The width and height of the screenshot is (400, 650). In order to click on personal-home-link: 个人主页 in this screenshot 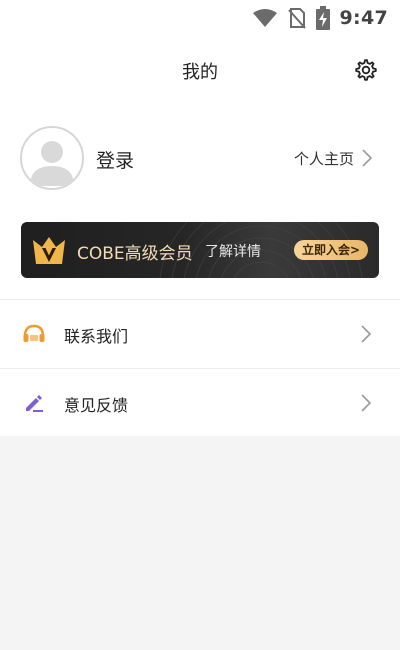, I will do `click(333, 158)`.